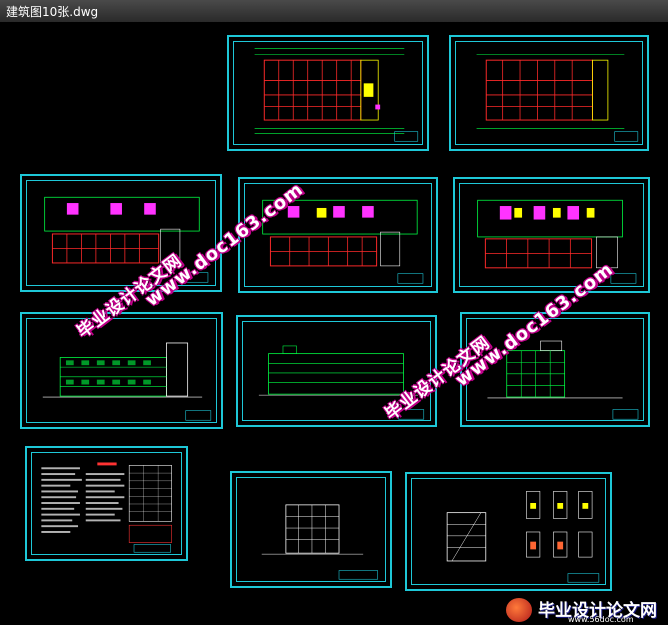 The height and width of the screenshot is (625, 668). I want to click on sheet-section-details, so click(508, 531).